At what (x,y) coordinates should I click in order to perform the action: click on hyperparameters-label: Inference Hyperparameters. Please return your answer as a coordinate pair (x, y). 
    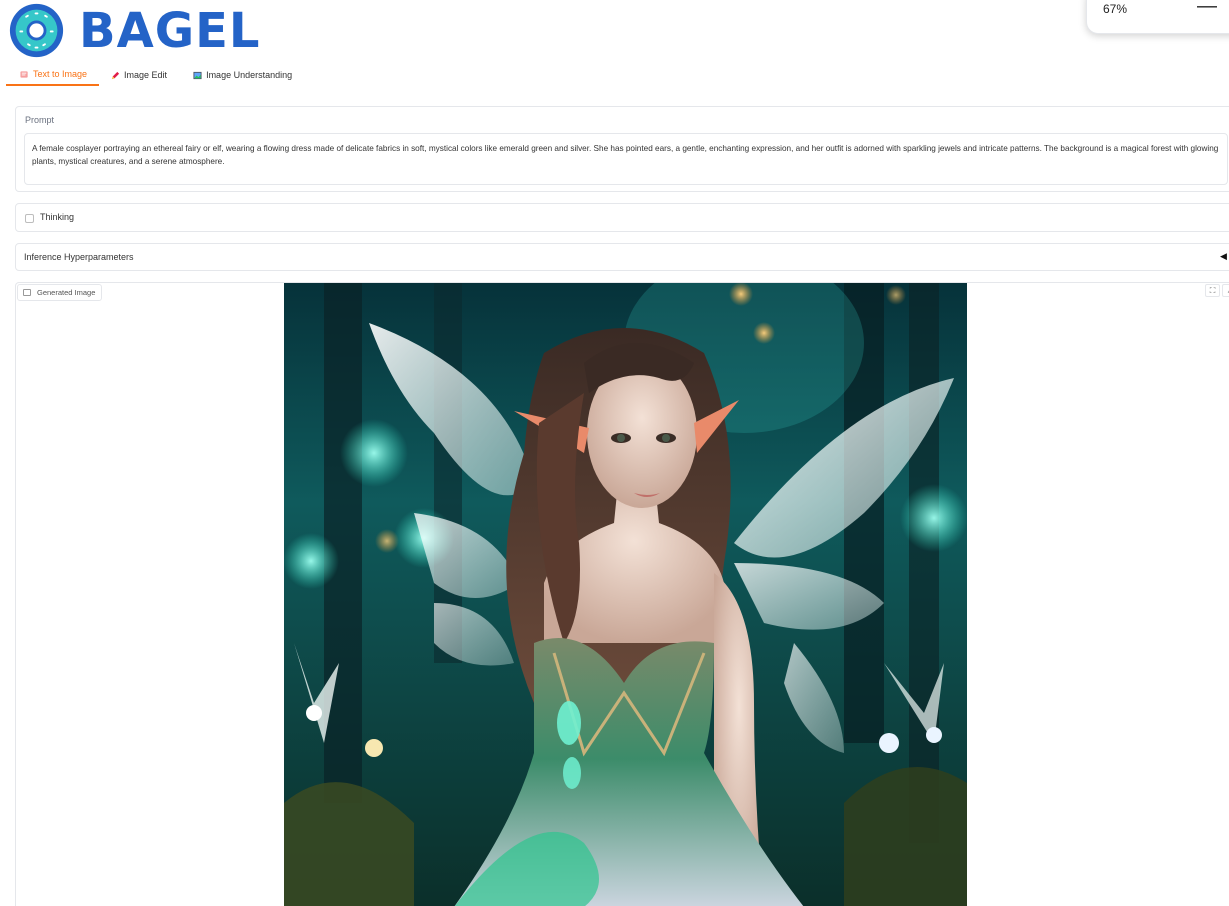
    Looking at the image, I should click on (79, 257).